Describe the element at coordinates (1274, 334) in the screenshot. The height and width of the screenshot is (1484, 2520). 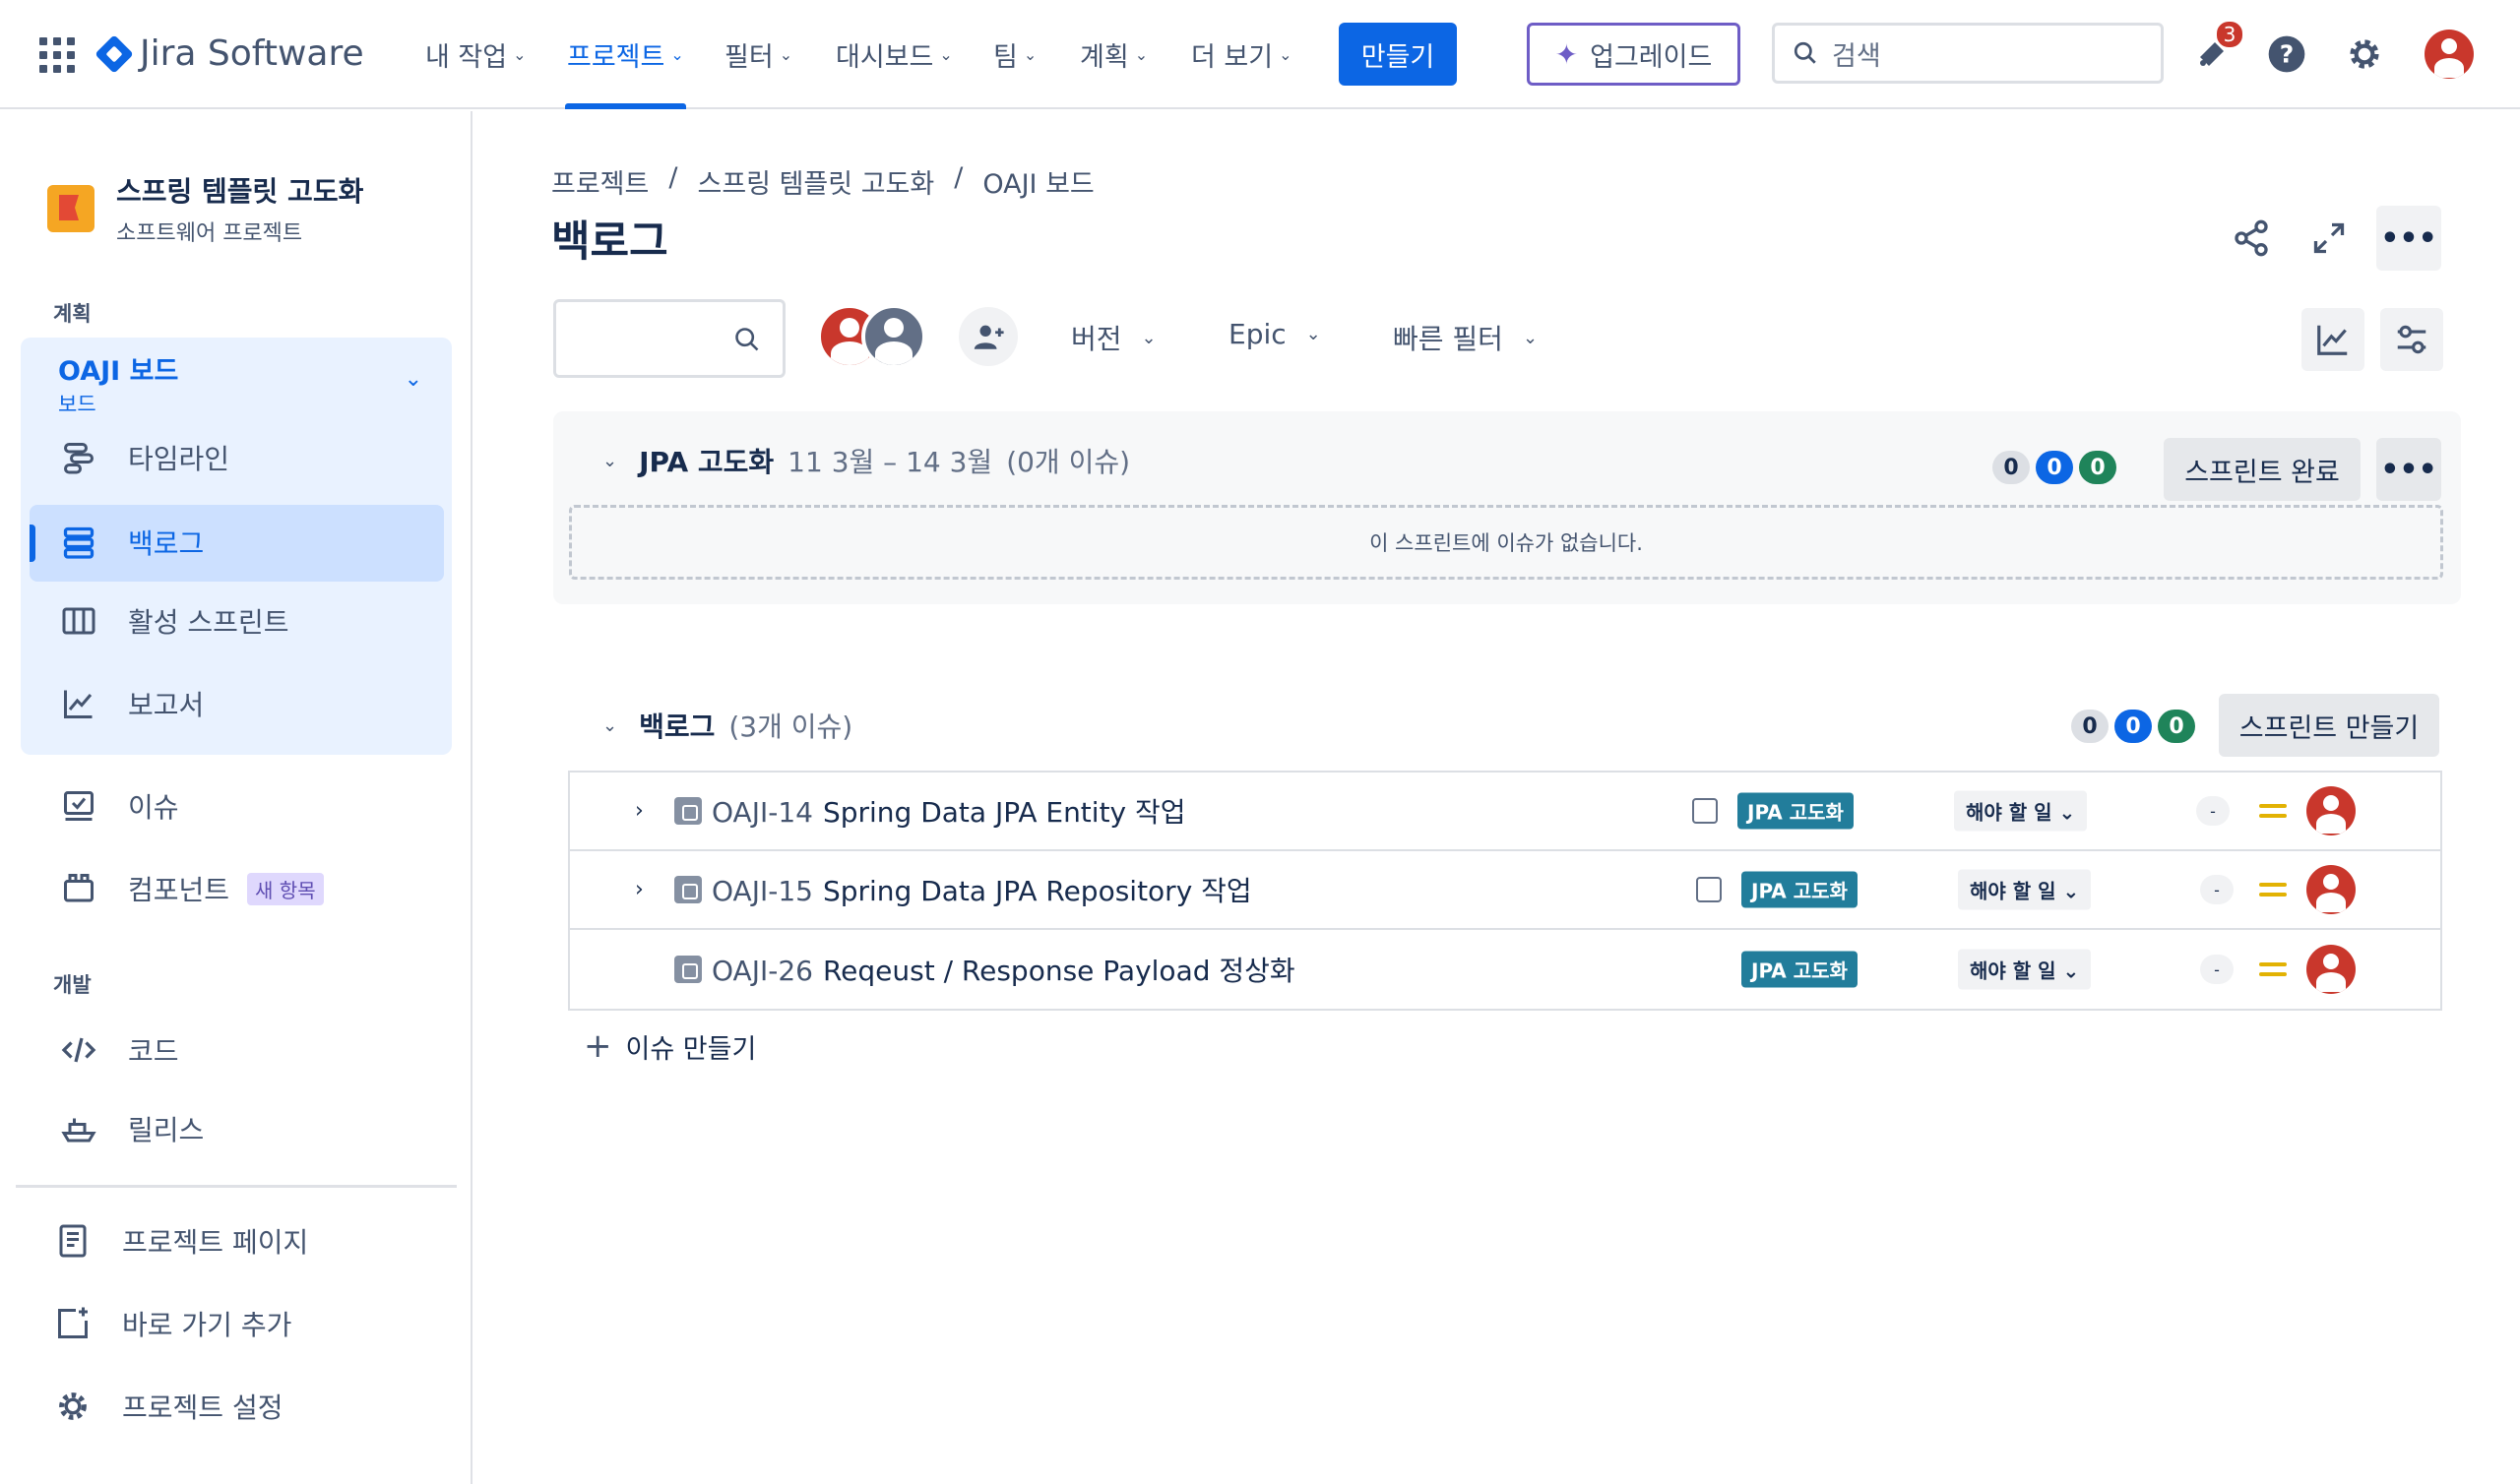
I see `epic-filter: Epic ⌄` at that location.